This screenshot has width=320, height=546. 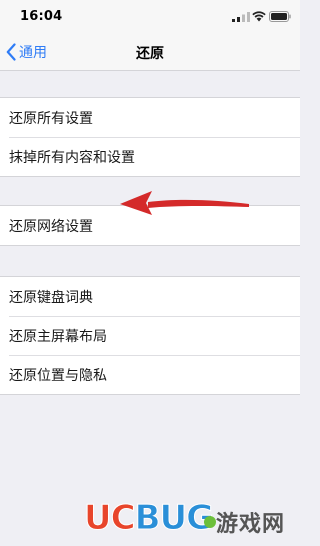 What do you see at coordinates (51, 227) in the screenshot?
I see `row-label: 还原网络设置` at bounding box center [51, 227].